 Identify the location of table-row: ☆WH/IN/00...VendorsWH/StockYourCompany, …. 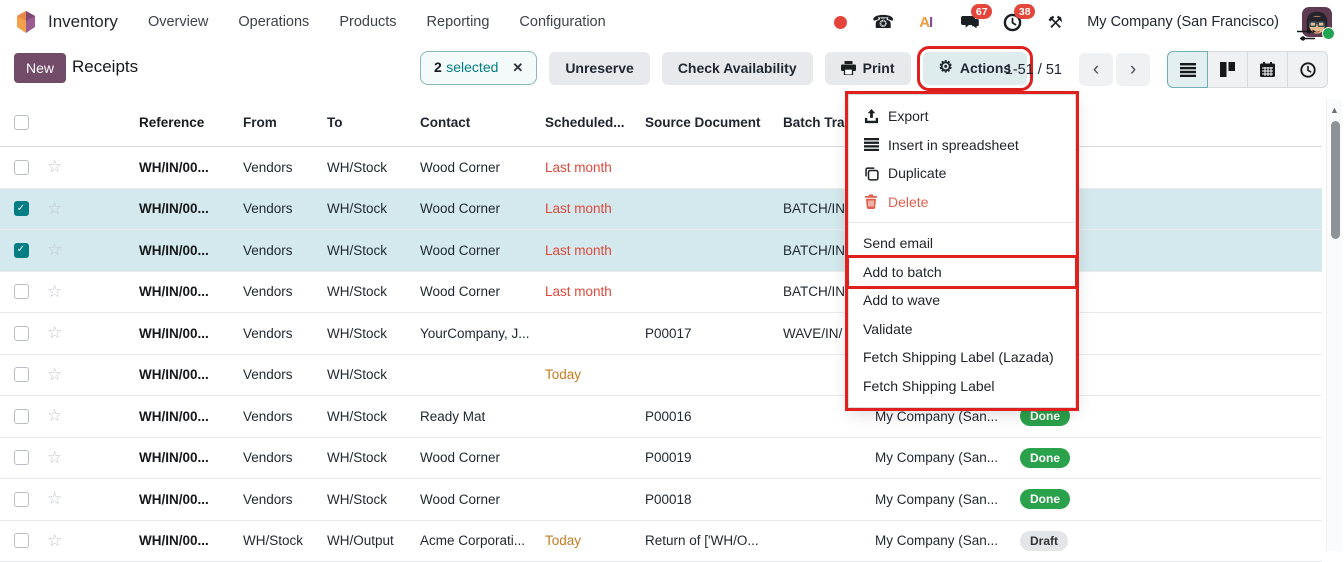
(661, 334).